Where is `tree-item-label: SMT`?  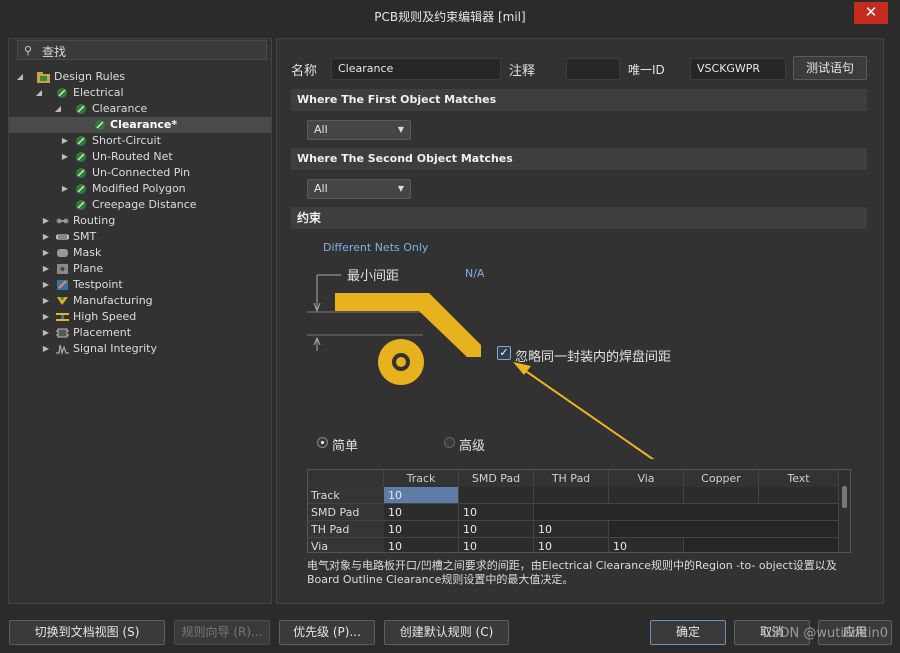 tree-item-label: SMT is located at coordinates (85, 236).